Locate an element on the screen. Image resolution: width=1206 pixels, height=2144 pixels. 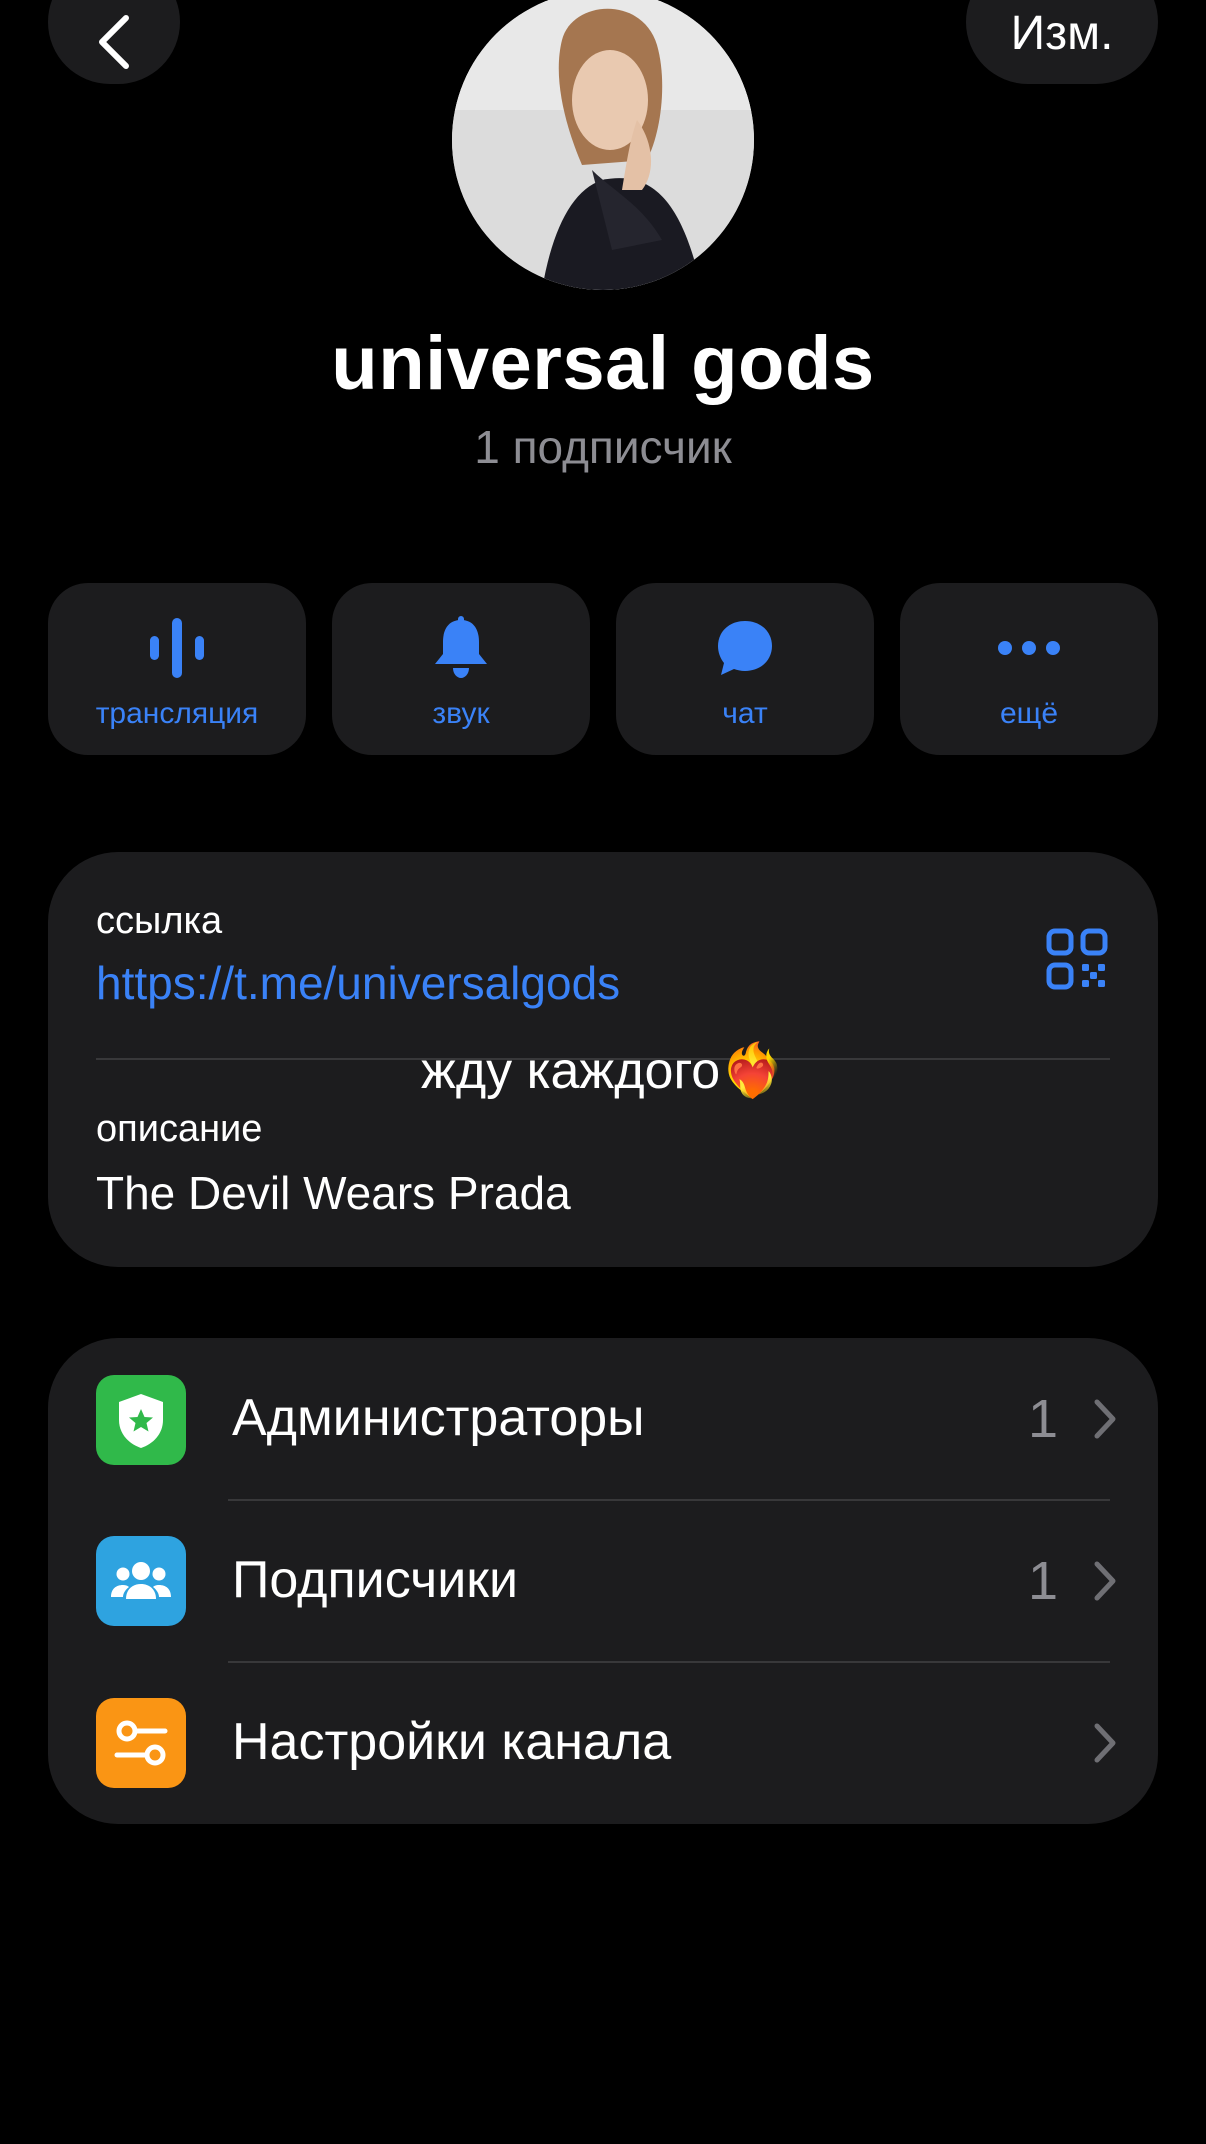
menu-label-channel-settings: Настройки канала is located at coordinates (452, 1742).